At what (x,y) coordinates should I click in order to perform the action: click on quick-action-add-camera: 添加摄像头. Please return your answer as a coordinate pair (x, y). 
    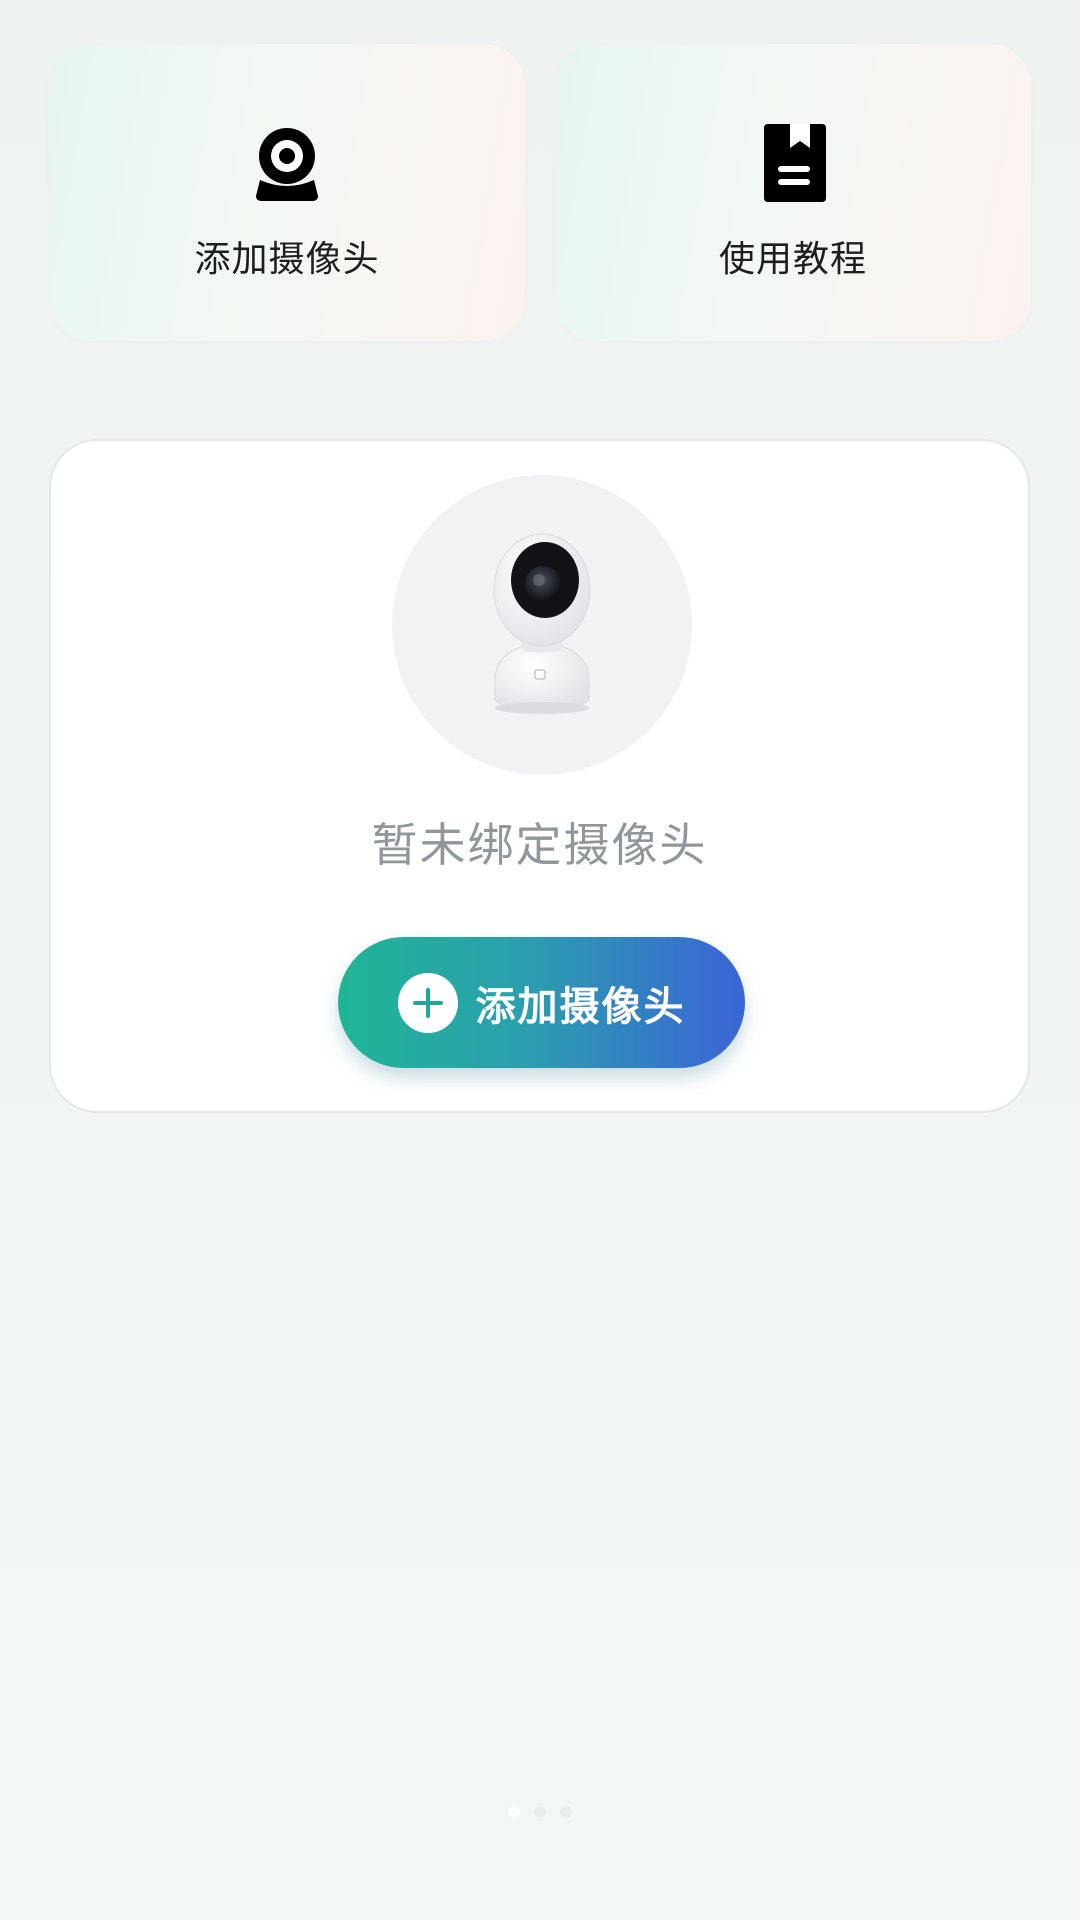
    Looking at the image, I should click on (287, 192).